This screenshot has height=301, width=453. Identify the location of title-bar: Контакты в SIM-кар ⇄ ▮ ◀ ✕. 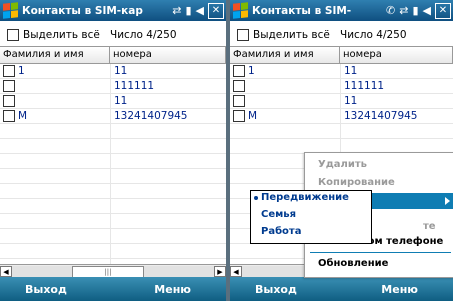
(113, 10).